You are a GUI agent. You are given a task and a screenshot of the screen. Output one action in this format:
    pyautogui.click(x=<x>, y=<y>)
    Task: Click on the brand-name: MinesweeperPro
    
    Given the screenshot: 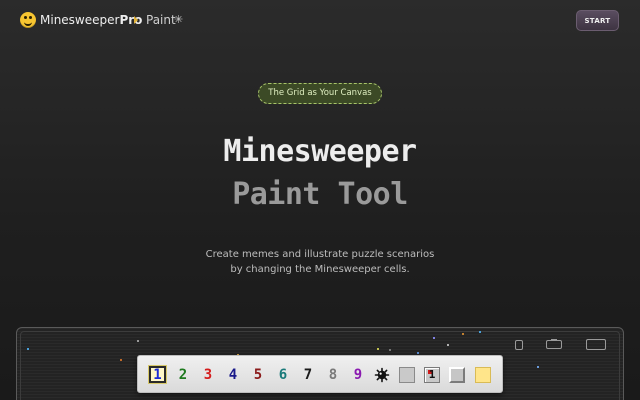 What is the action you would take?
    pyautogui.click(x=91, y=20)
    